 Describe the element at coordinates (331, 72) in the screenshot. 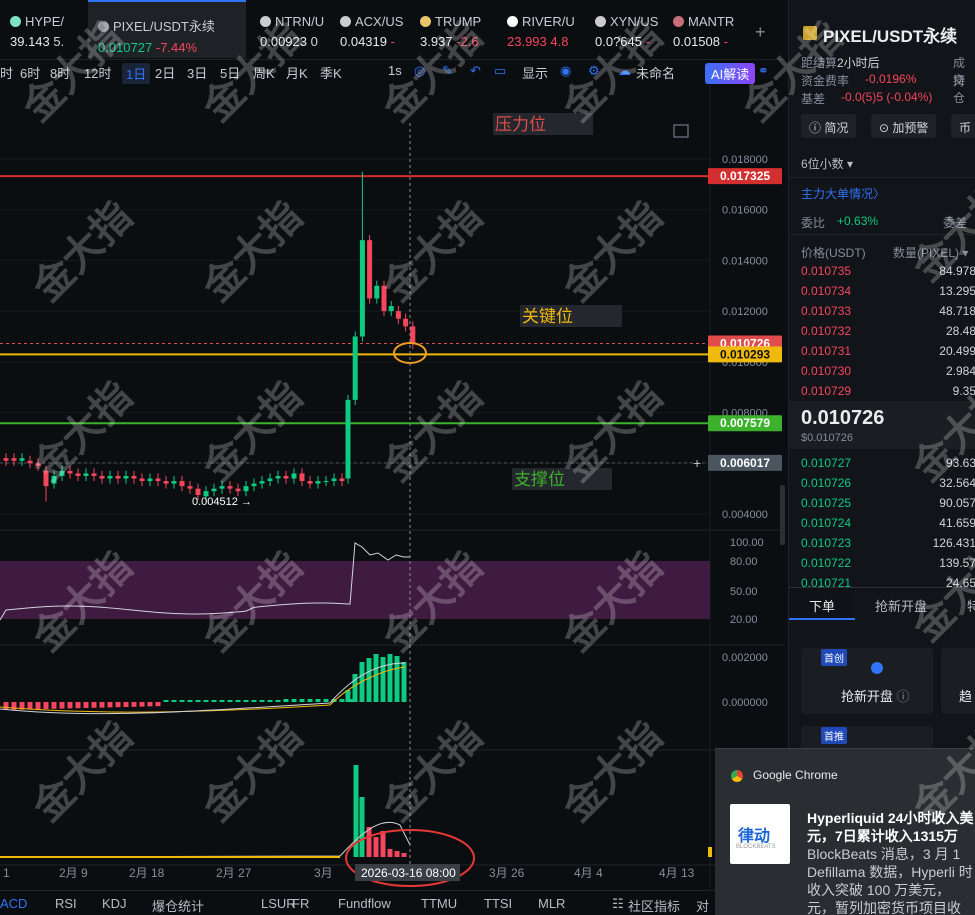

I see `timeframe-10: 季K` at that location.